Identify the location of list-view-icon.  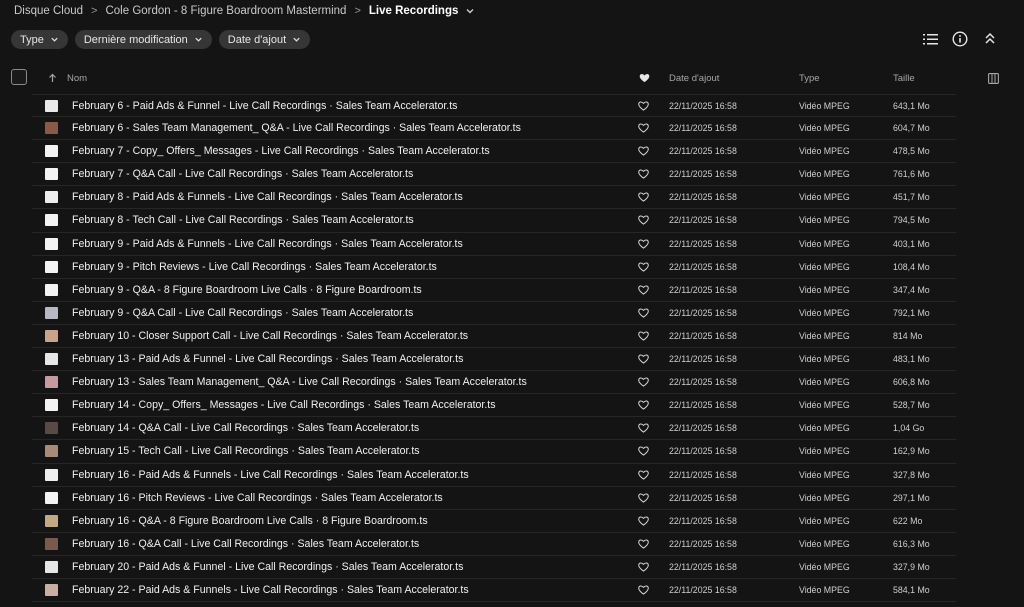
(930, 39).